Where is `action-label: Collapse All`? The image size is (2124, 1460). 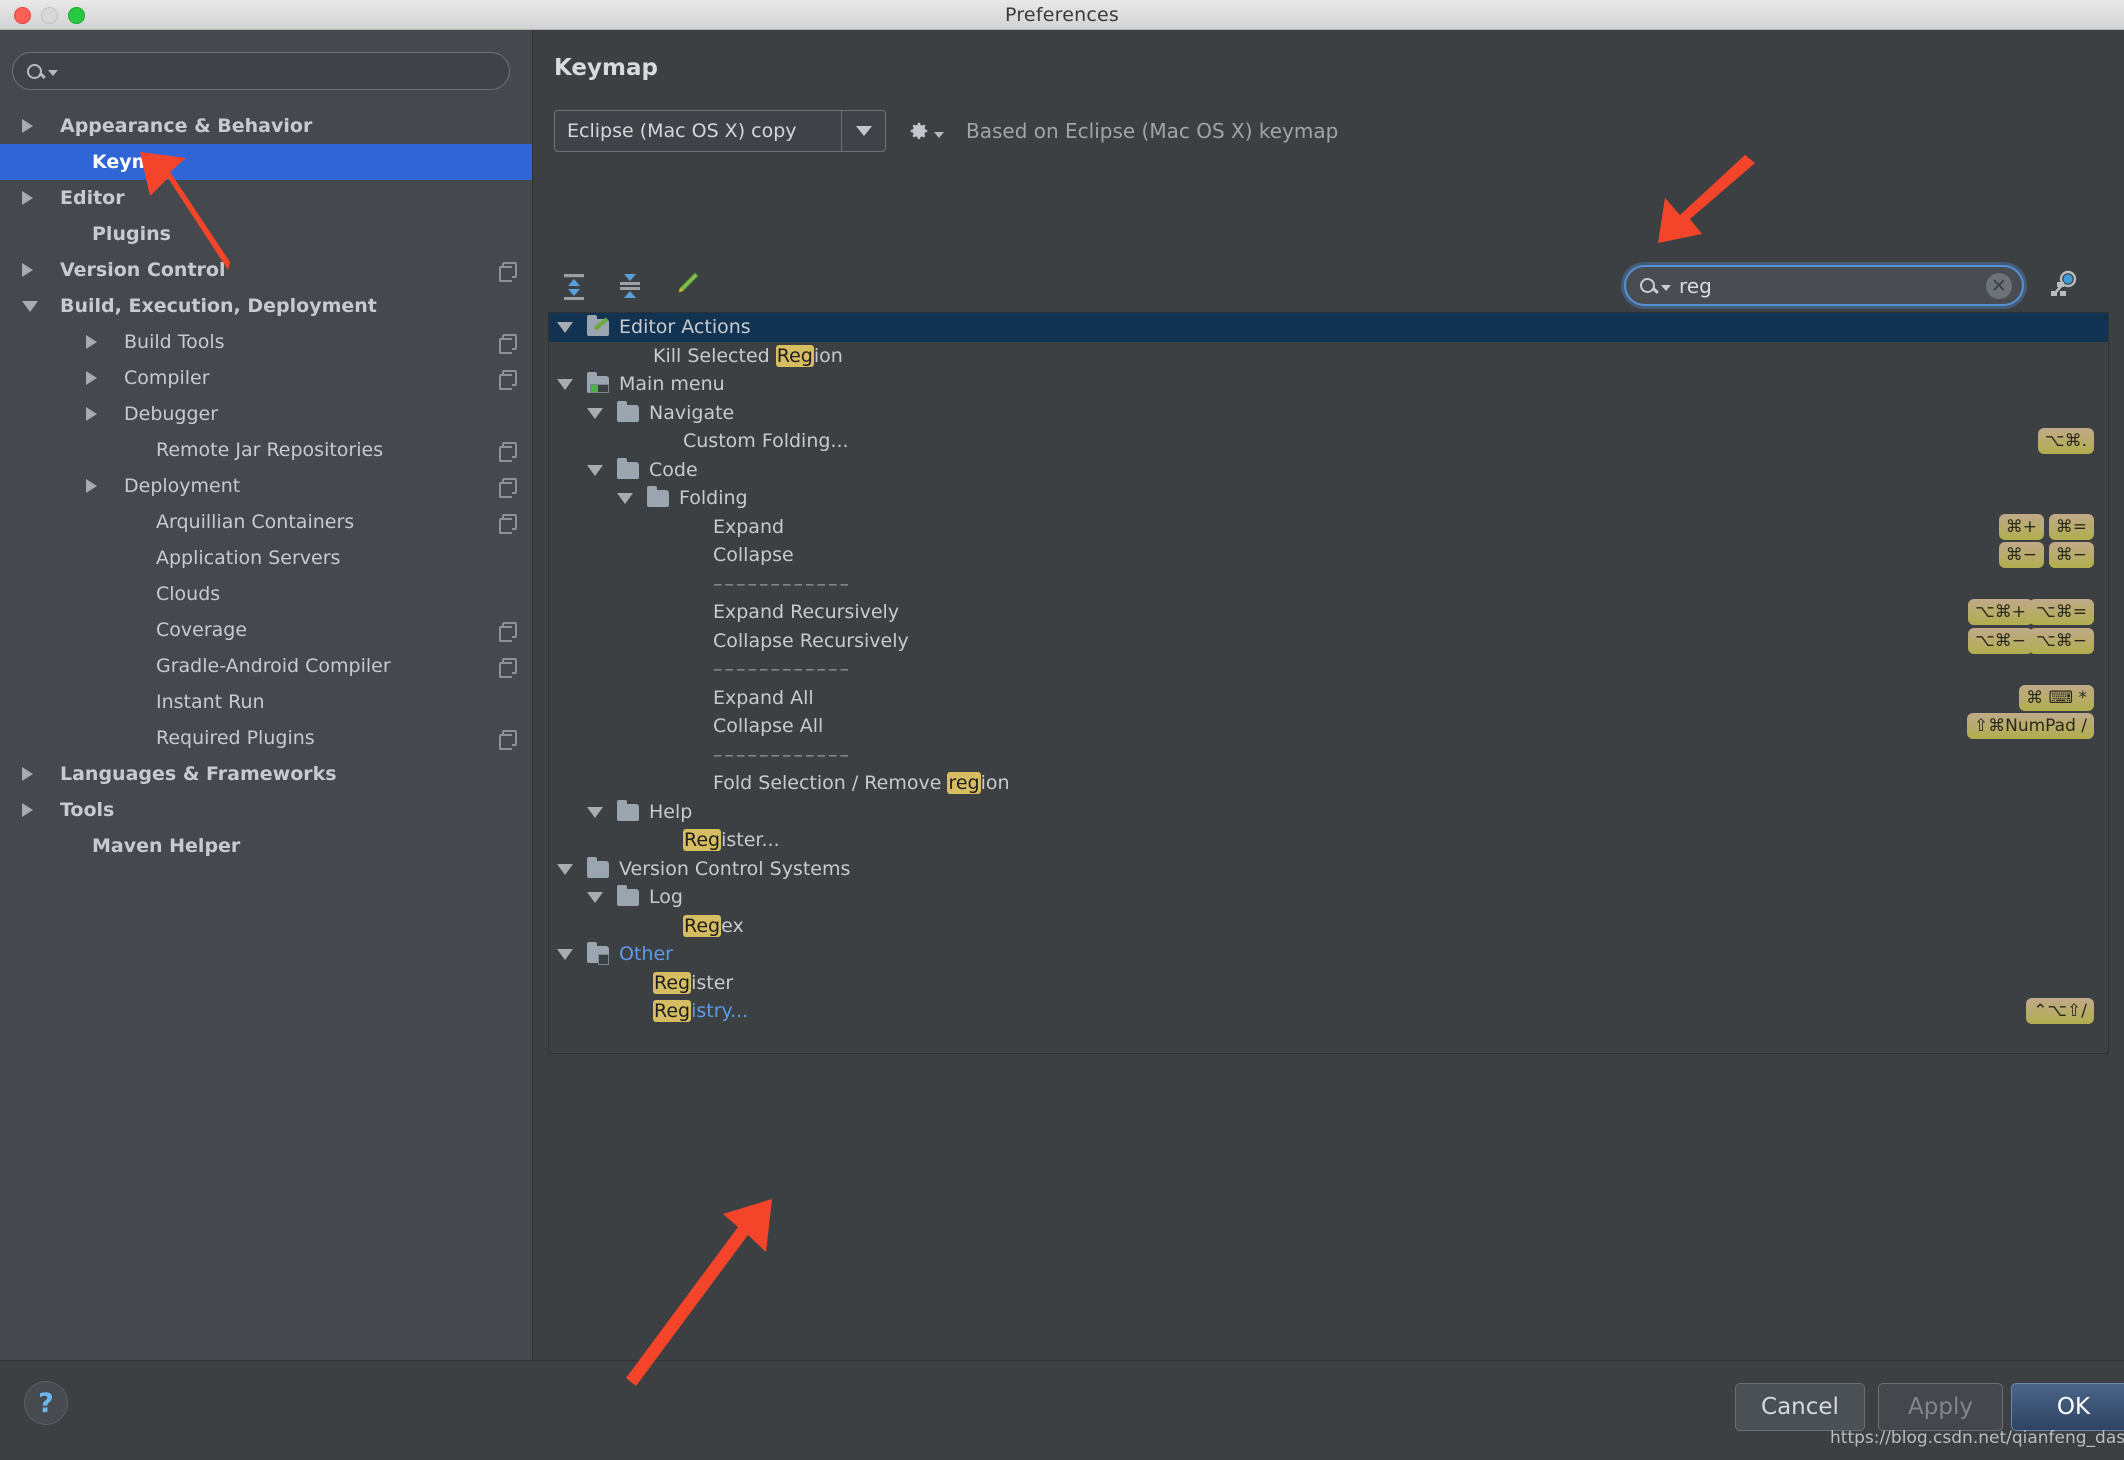 action-label: Collapse All is located at coordinates (768, 726).